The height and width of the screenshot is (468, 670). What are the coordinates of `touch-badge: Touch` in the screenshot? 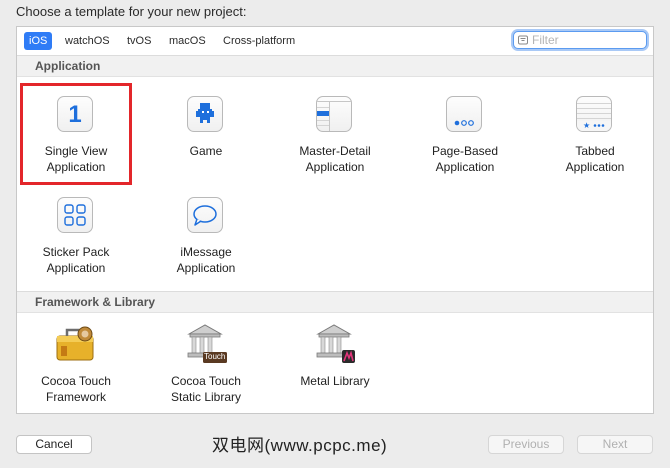 It's located at (215, 356).